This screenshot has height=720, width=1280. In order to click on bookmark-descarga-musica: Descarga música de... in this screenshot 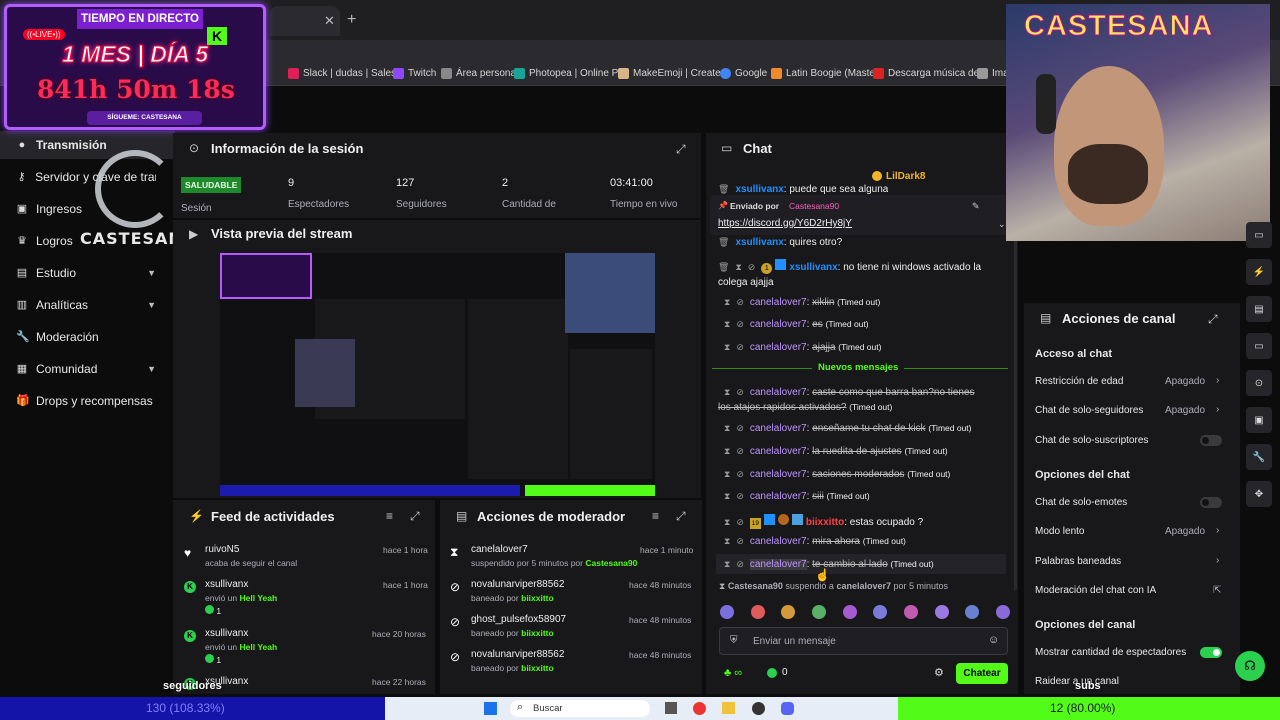, I will do `click(930, 73)`.